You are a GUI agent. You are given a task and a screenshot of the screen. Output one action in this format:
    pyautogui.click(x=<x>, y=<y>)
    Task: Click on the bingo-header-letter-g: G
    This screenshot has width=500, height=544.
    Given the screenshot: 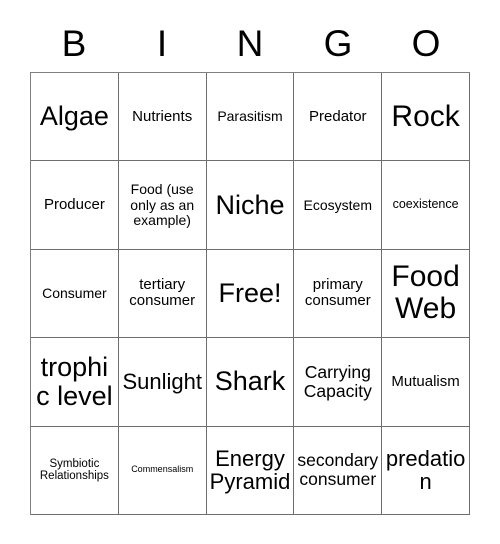 What is the action you would take?
    pyautogui.click(x=338, y=43)
    